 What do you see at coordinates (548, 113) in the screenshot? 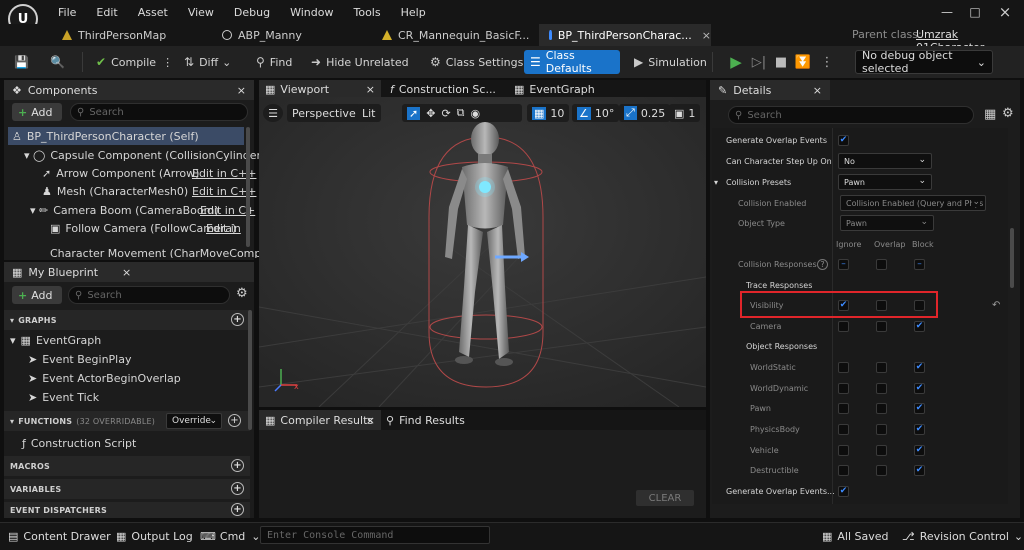
I see `grid-snap-button: ▦ 10` at bounding box center [548, 113].